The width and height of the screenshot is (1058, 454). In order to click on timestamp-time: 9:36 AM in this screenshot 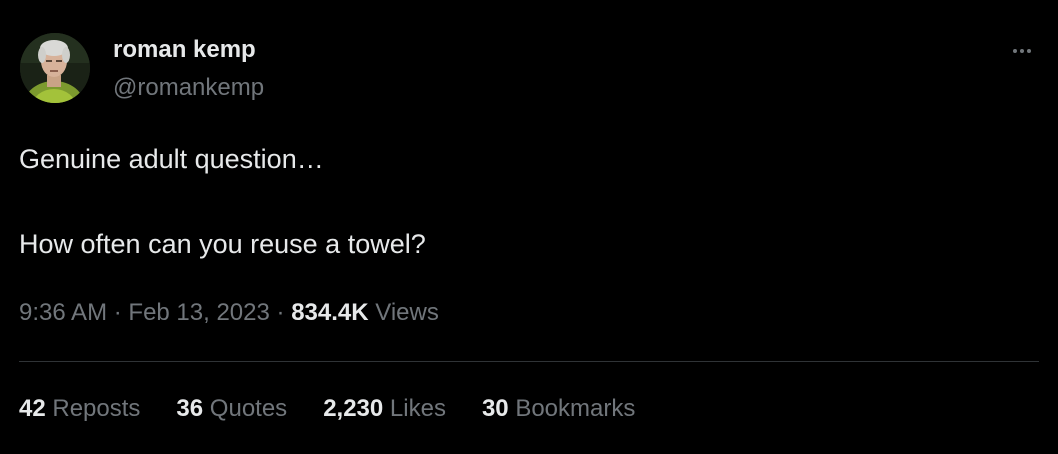, I will do `click(63, 312)`.